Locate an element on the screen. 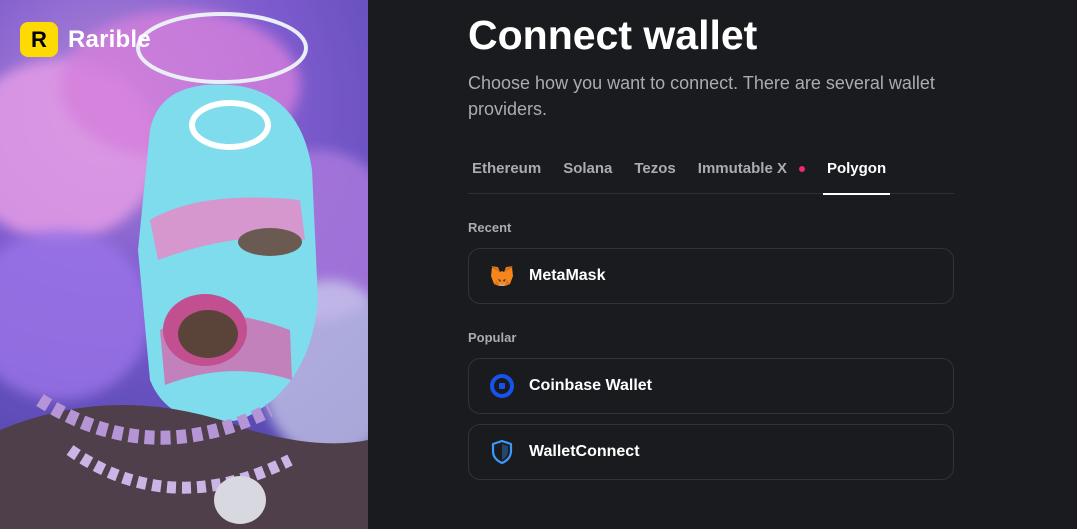 This screenshot has width=1077, height=529. tab-label: Immutable X is located at coordinates (742, 168).